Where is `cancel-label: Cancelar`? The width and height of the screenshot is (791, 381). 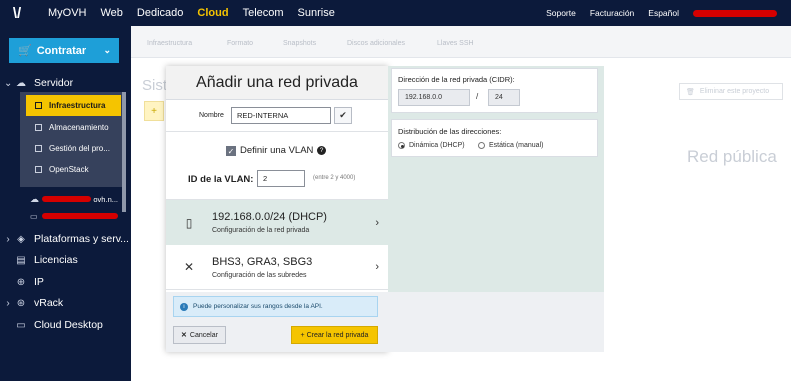 cancel-label: Cancelar is located at coordinates (203, 335).